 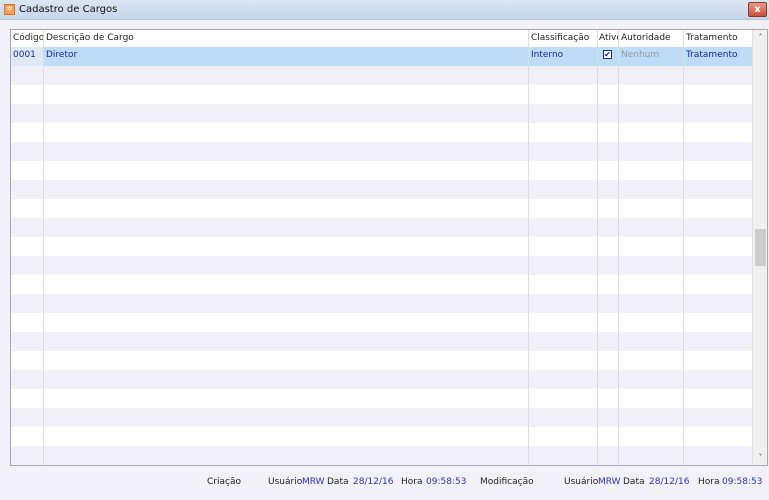 I want to click on table-row: 0001 Diretor Interno ✔ Nenhum Tratamento, so click(x=382, y=56).